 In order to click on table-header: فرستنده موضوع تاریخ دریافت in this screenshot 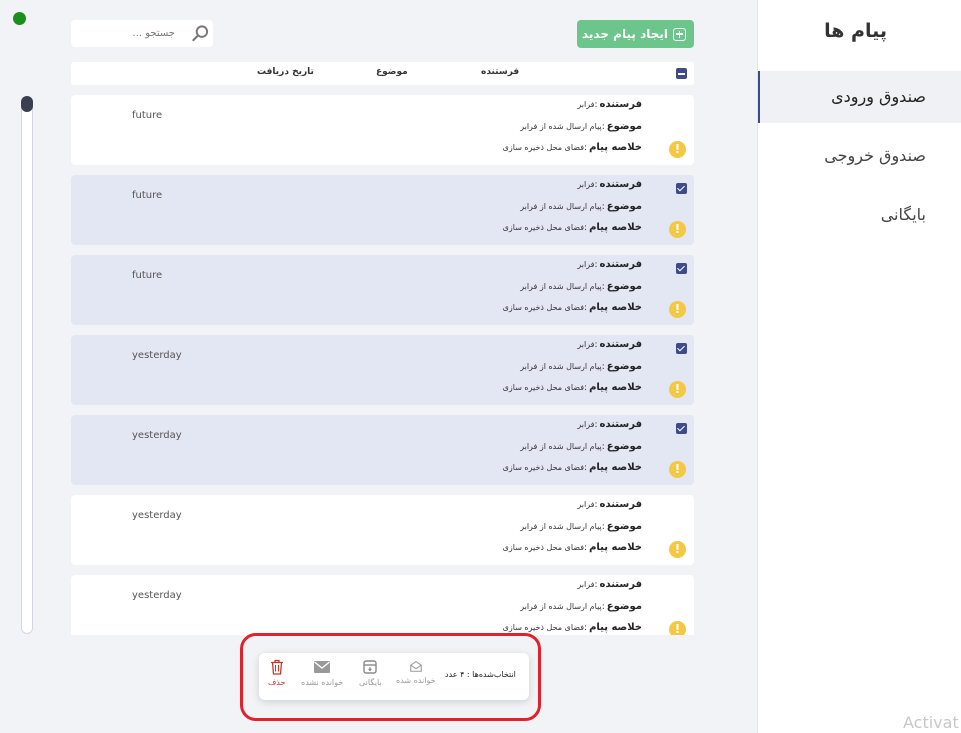, I will do `click(382, 73)`.